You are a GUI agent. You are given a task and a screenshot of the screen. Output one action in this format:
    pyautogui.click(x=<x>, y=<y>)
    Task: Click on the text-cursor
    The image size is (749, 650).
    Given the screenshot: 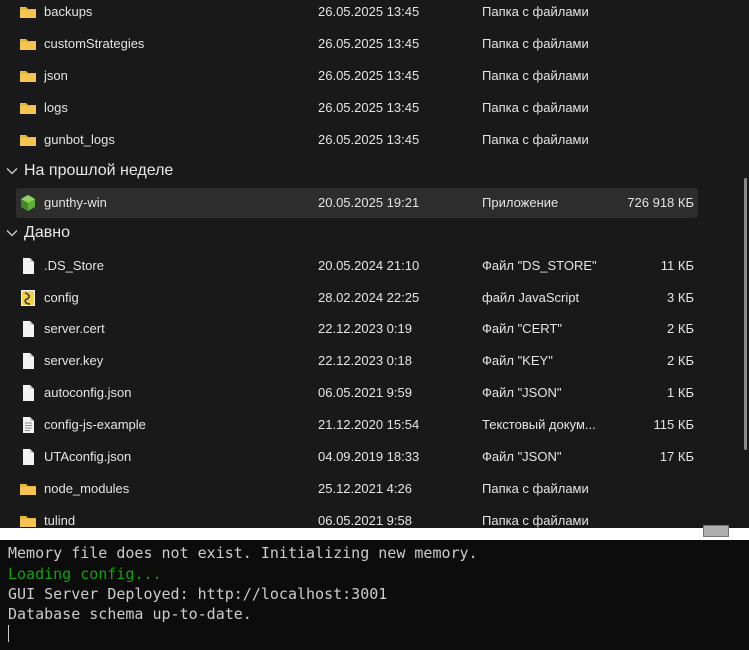 What is the action you would take?
    pyautogui.click(x=8, y=633)
    